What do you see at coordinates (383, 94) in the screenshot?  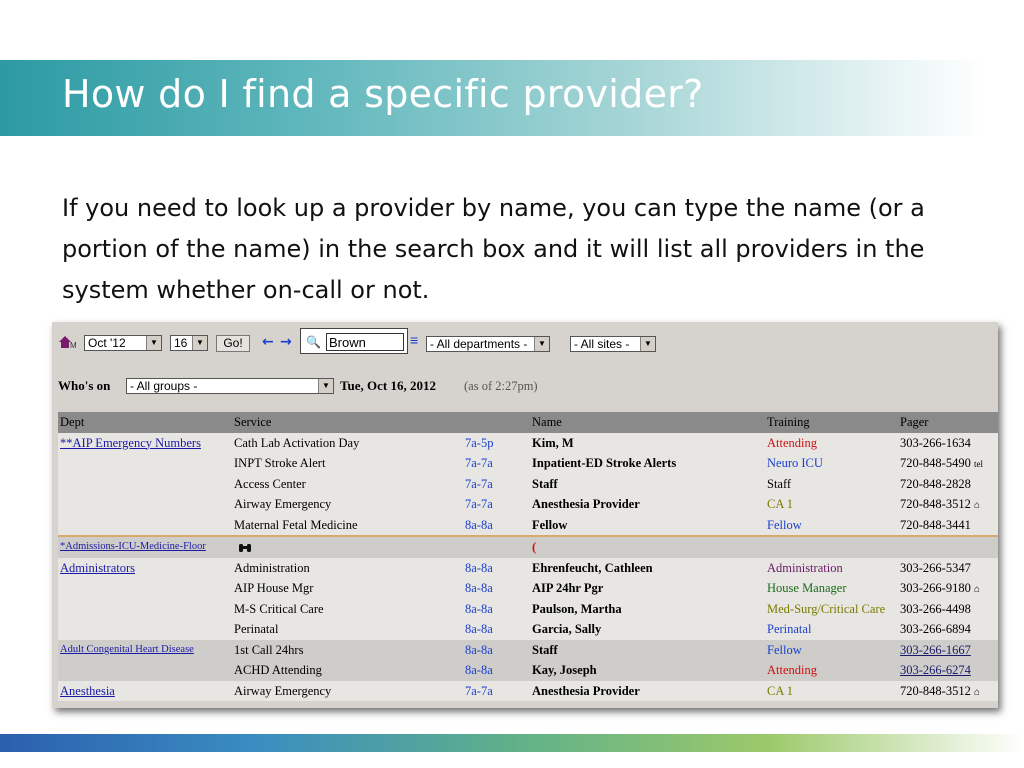 I see `slide-title: How do I find a specific provider?` at bounding box center [383, 94].